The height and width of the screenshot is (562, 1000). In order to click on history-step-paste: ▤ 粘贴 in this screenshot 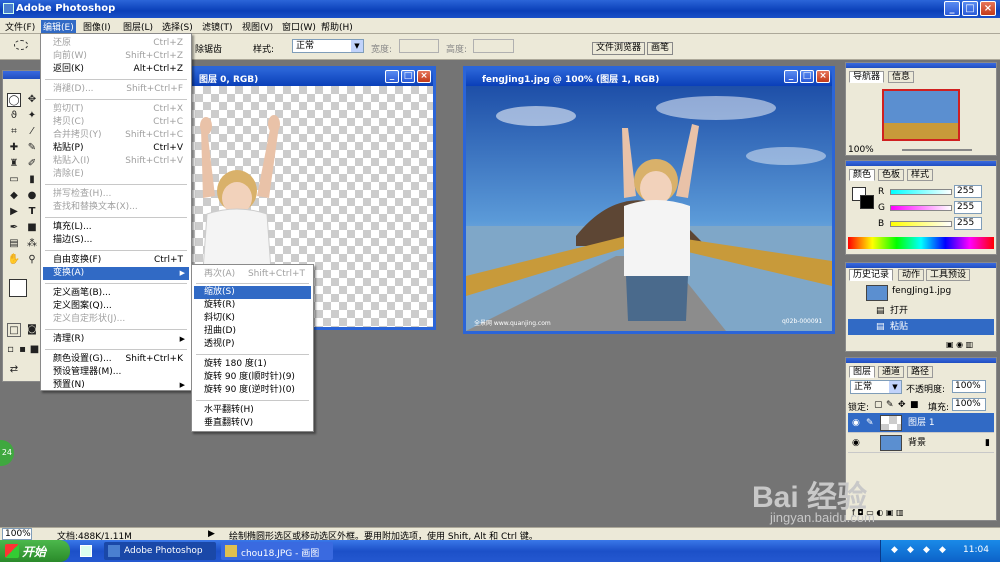, I will do `click(921, 327)`.